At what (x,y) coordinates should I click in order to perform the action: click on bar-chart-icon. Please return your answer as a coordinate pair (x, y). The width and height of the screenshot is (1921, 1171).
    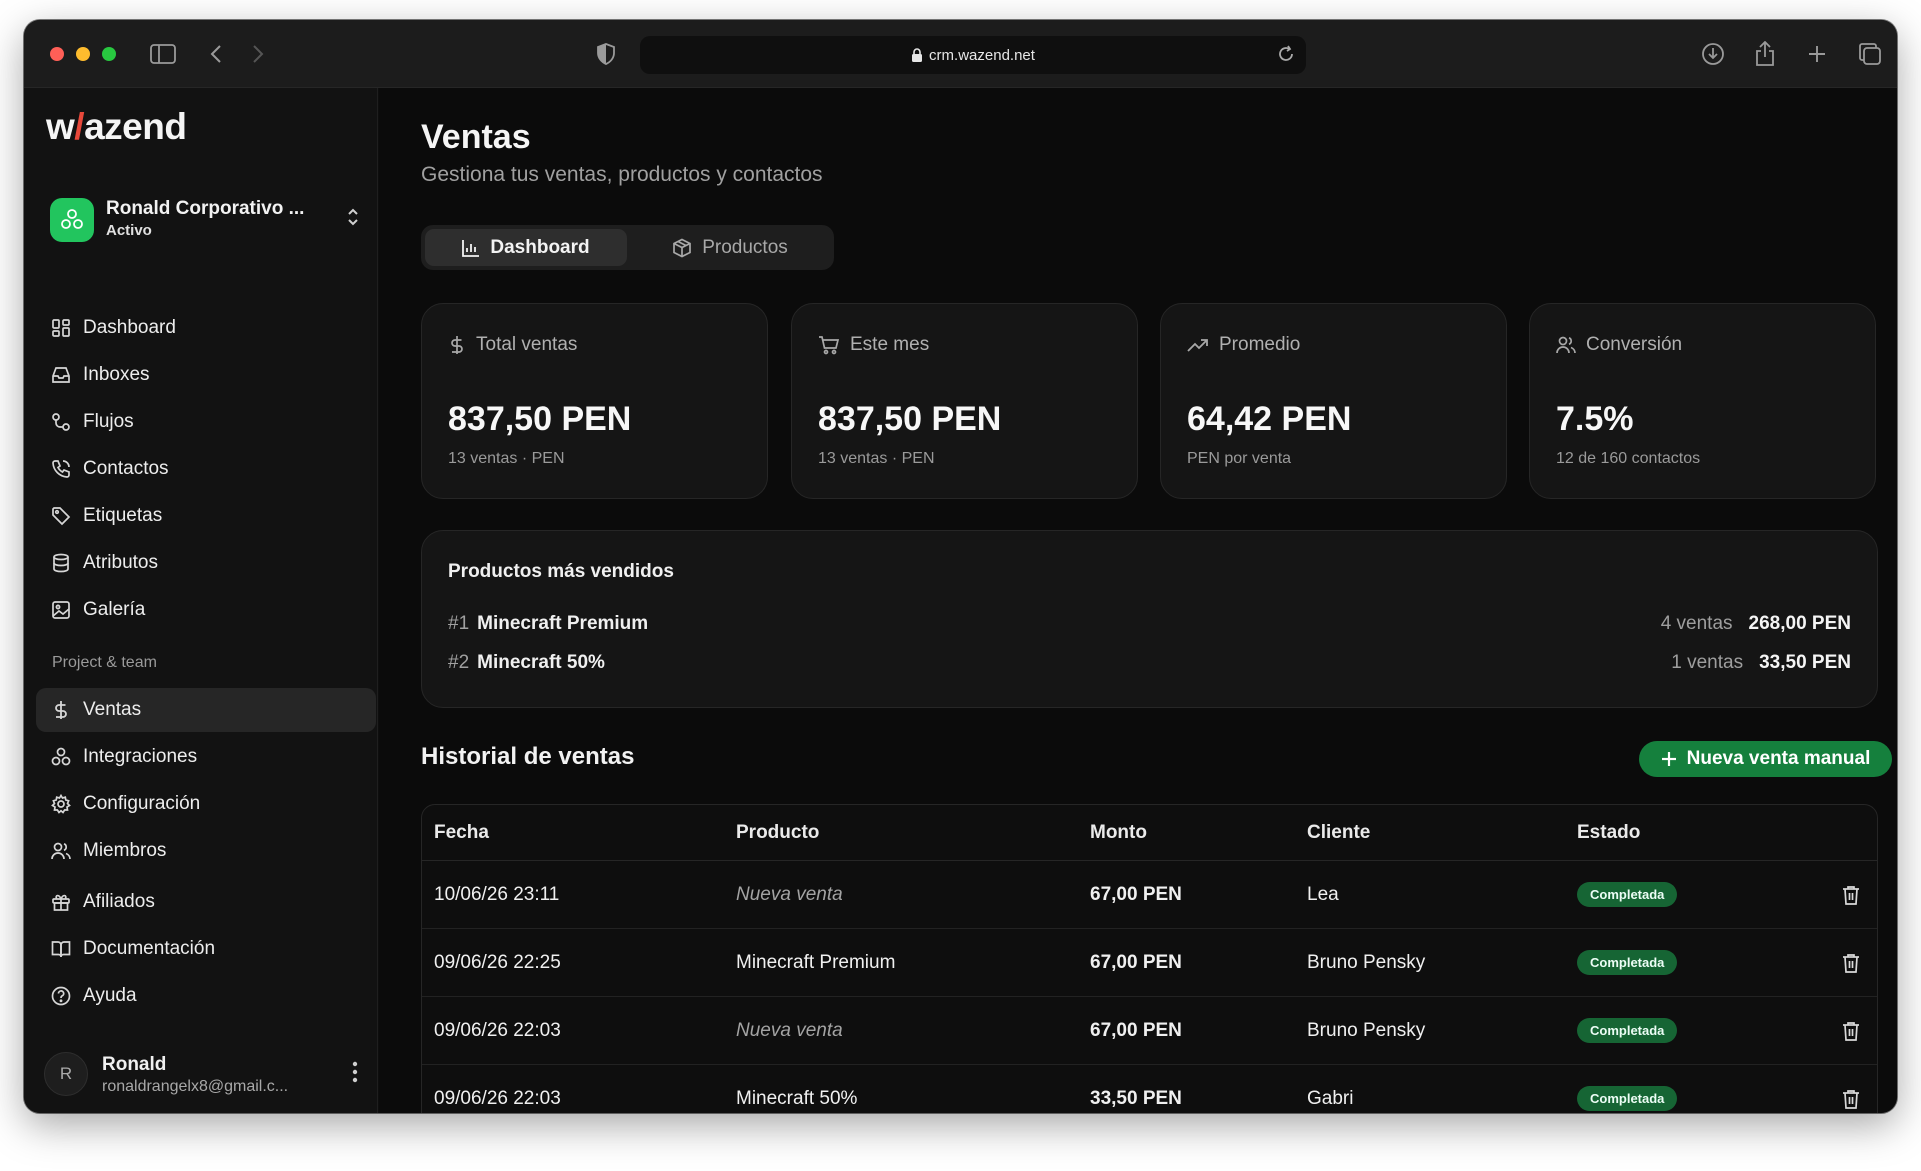
    Looking at the image, I should click on (471, 248).